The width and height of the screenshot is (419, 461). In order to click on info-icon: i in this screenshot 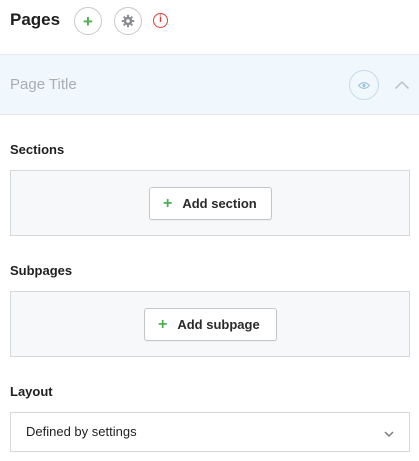, I will do `click(160, 20)`.